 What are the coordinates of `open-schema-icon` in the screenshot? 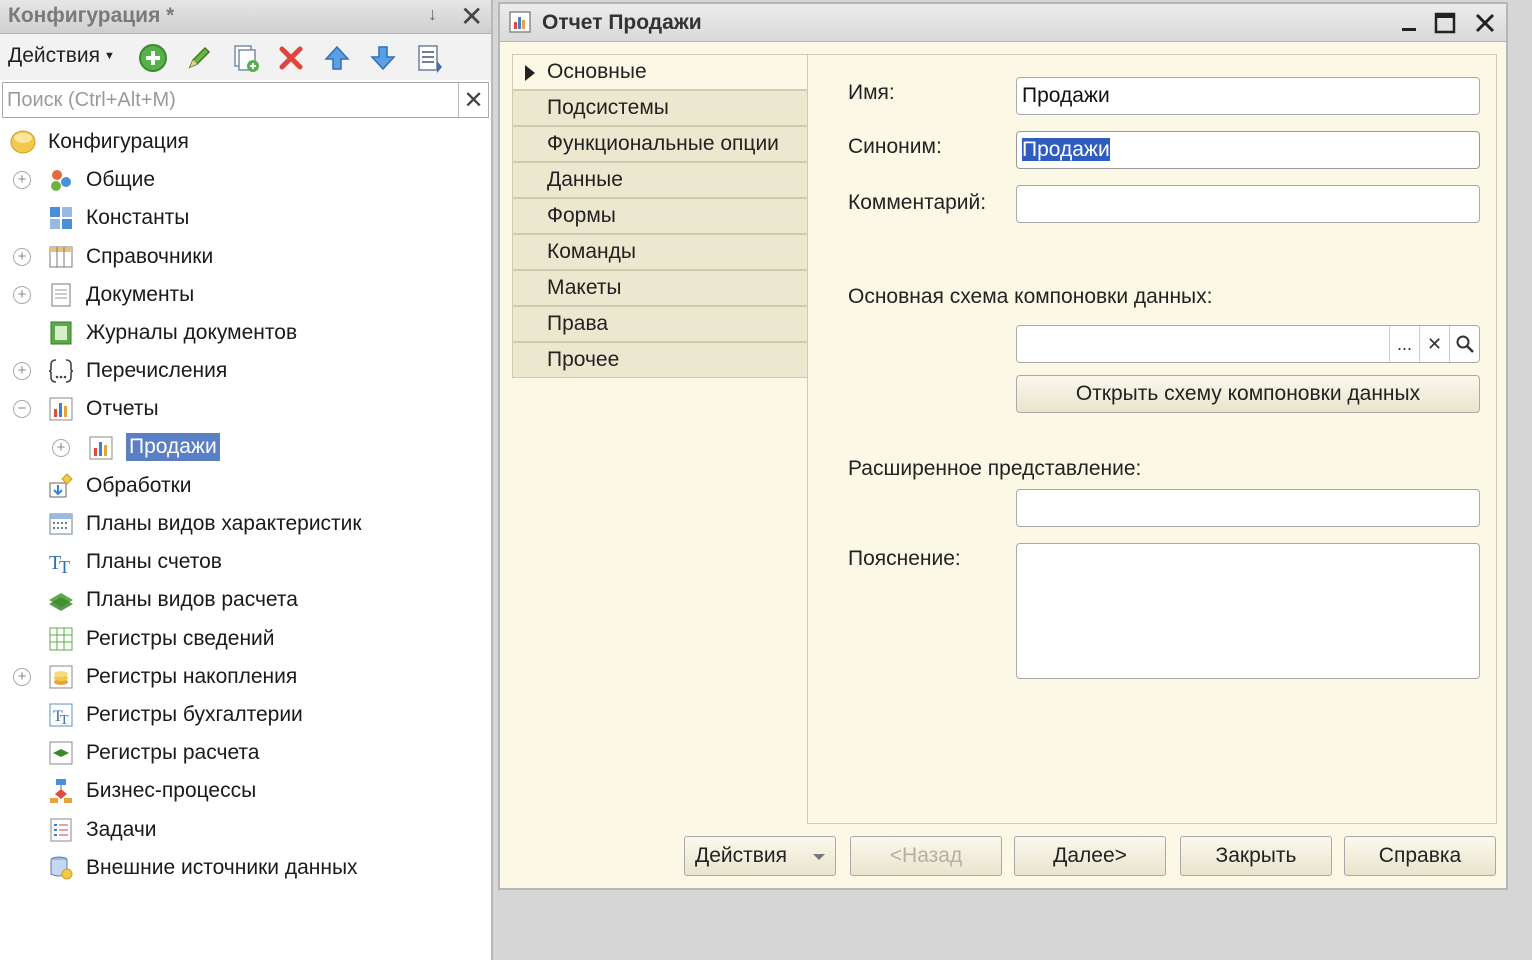 It's located at (1464, 344).